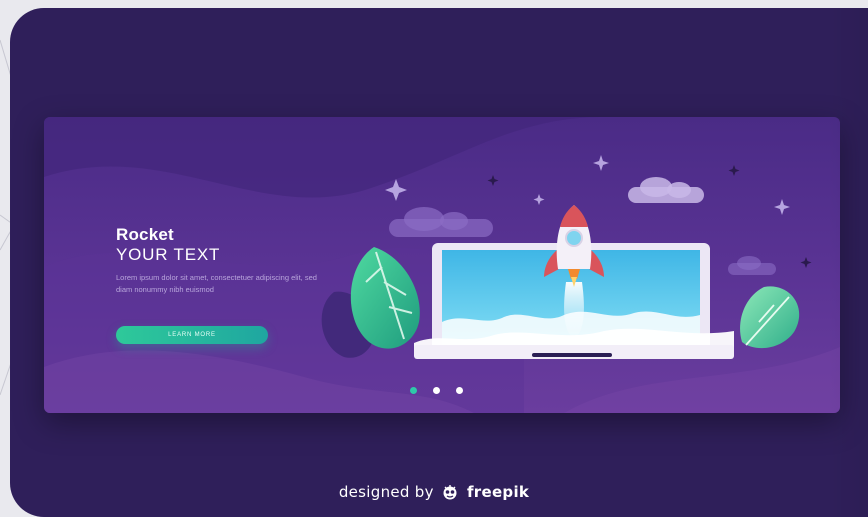 The height and width of the screenshot is (517, 868). I want to click on credit-prefix: designed by, so click(386, 492).